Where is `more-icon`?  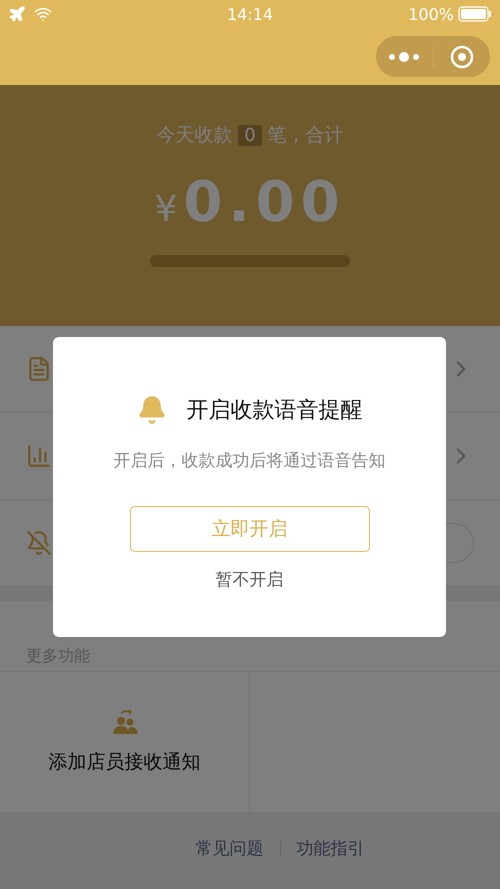
more-icon is located at coordinates (404, 56).